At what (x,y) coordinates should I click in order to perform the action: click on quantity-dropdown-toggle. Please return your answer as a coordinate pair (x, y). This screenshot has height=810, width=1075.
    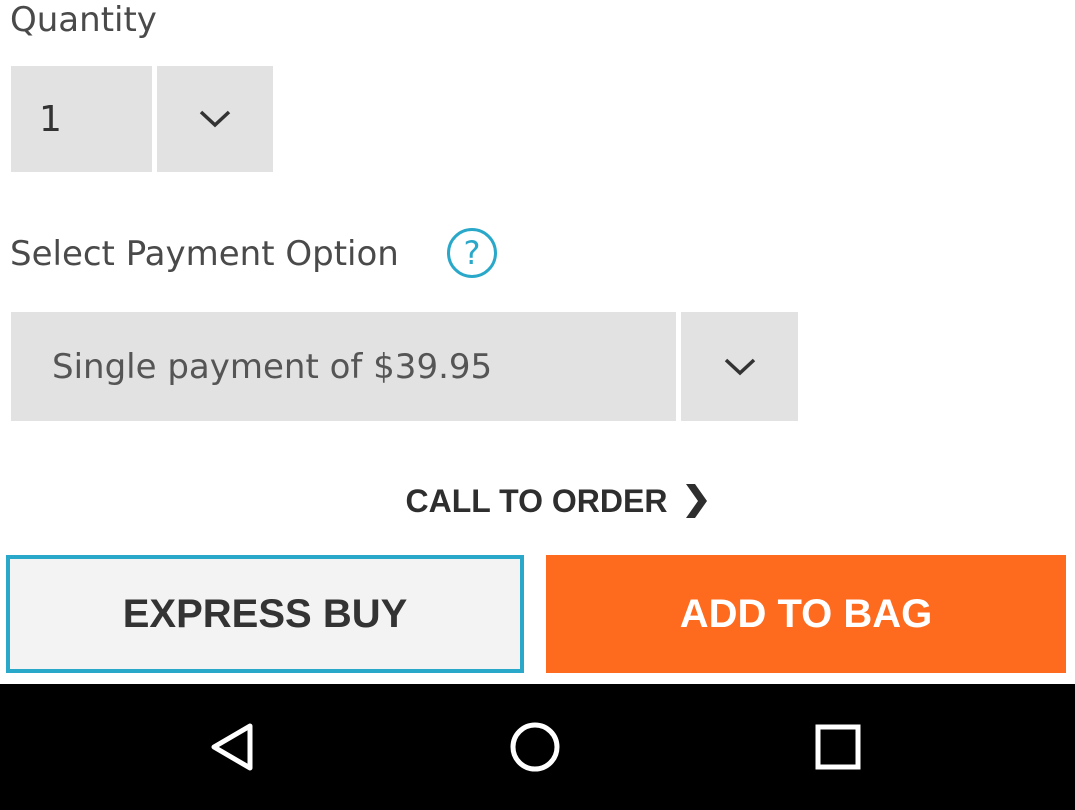
    Looking at the image, I should click on (215, 119).